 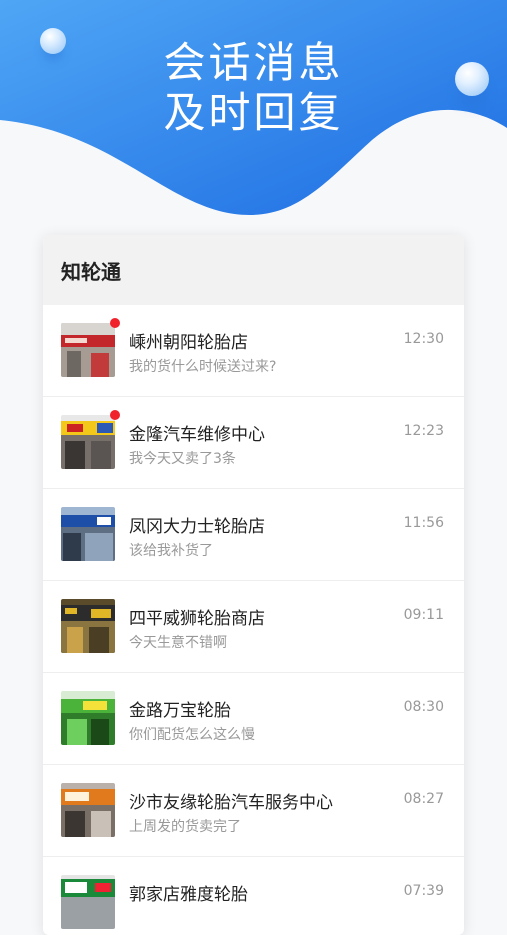 What do you see at coordinates (253, 270) in the screenshot?
I see `card-title: 知轮通` at bounding box center [253, 270].